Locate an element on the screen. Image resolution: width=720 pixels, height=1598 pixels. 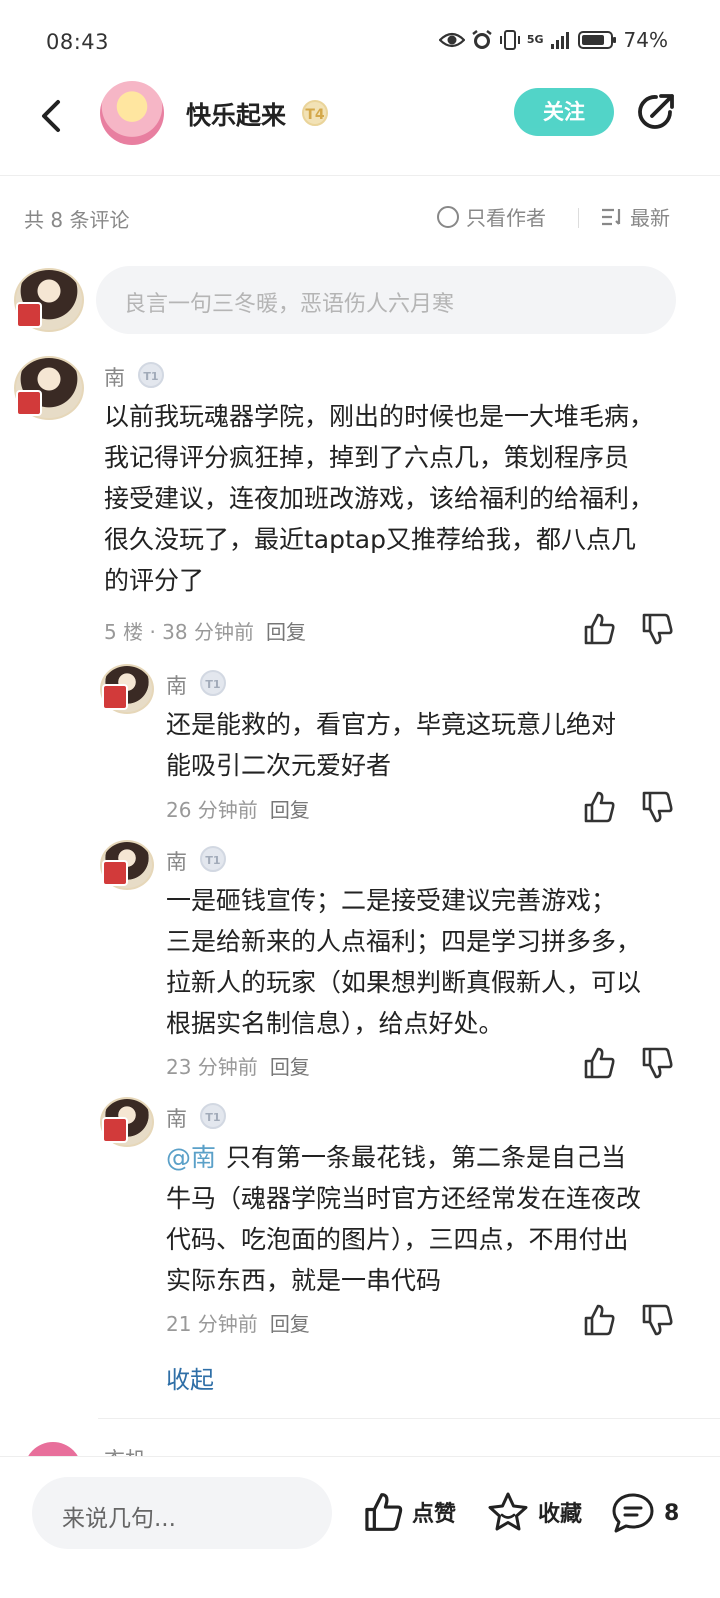
share-icon is located at coordinates (656, 111).